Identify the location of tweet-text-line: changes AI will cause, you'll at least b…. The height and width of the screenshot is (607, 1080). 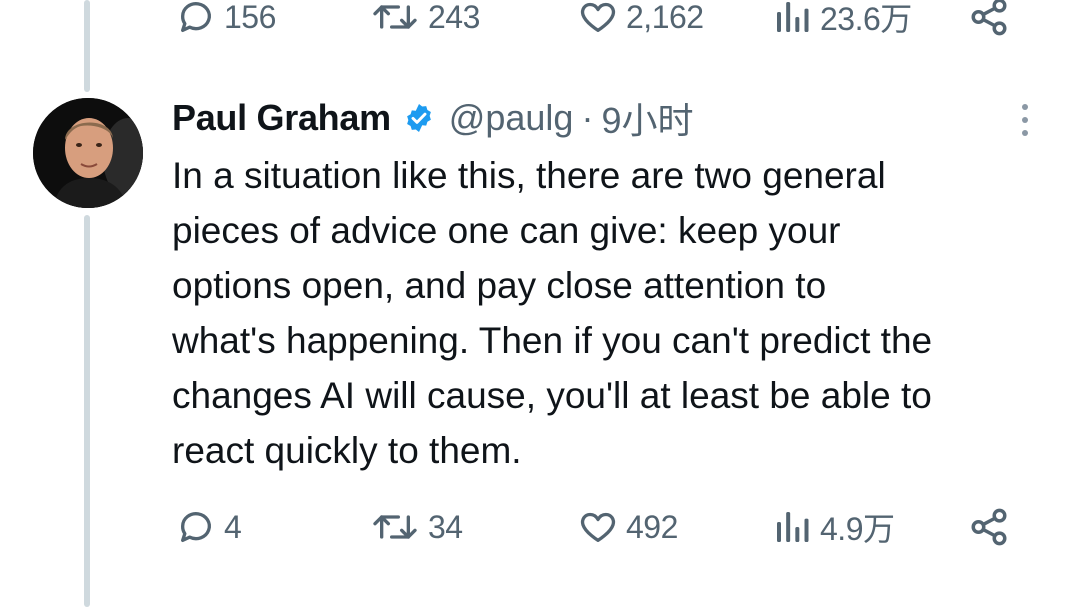
(552, 395).